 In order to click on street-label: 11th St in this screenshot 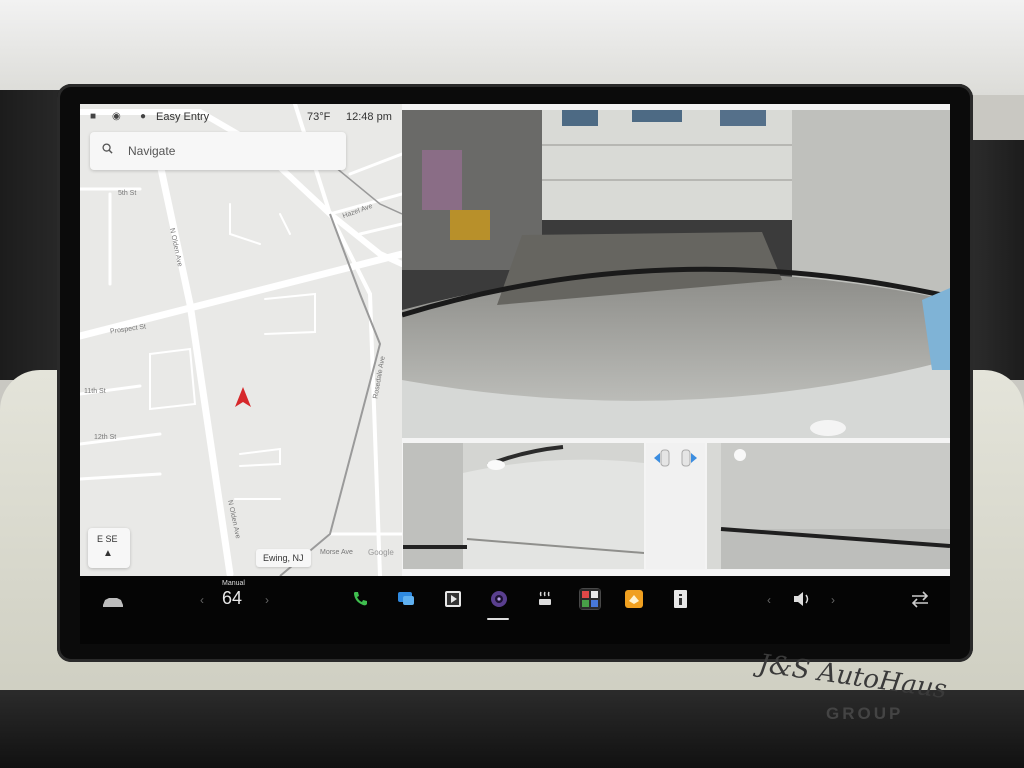, I will do `click(95, 391)`.